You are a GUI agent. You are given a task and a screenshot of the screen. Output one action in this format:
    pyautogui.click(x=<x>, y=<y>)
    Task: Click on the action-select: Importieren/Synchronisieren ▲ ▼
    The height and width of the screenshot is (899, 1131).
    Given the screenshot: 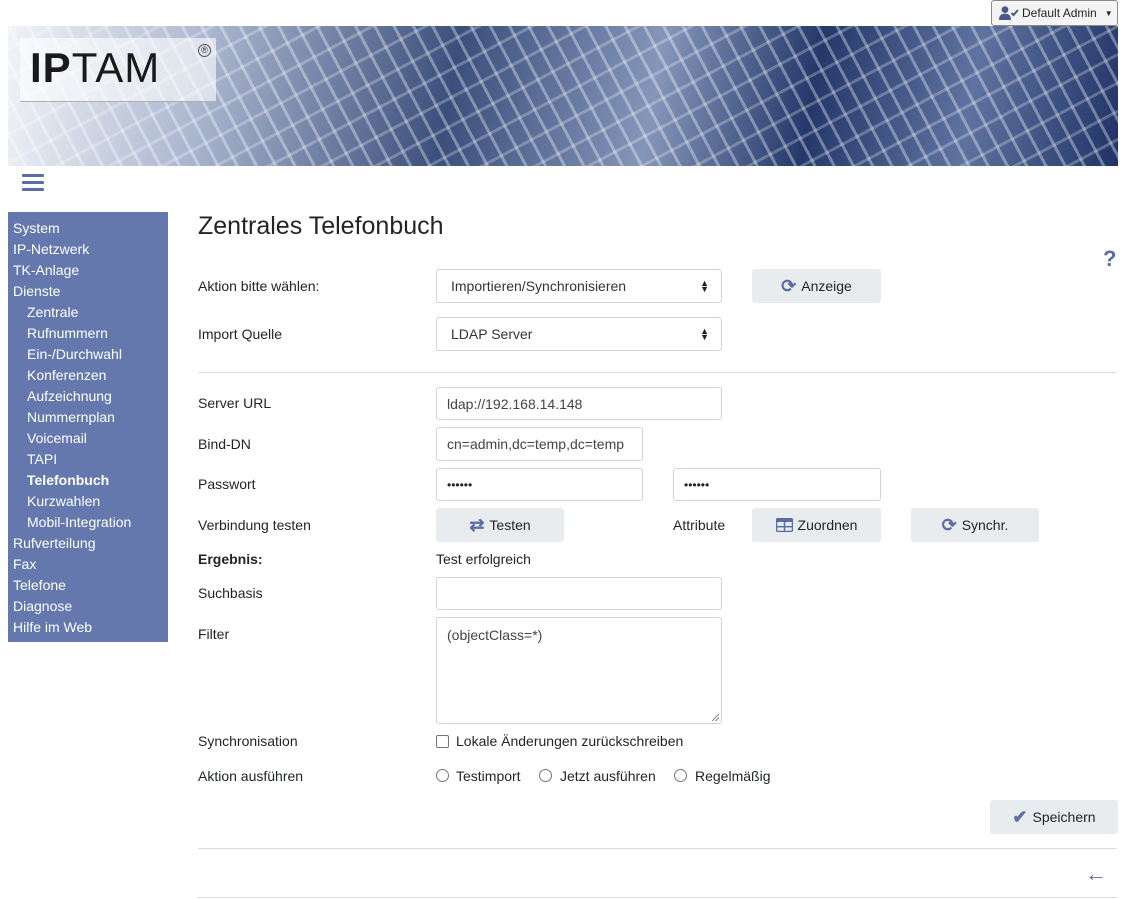 What is the action you would take?
    pyautogui.click(x=579, y=286)
    